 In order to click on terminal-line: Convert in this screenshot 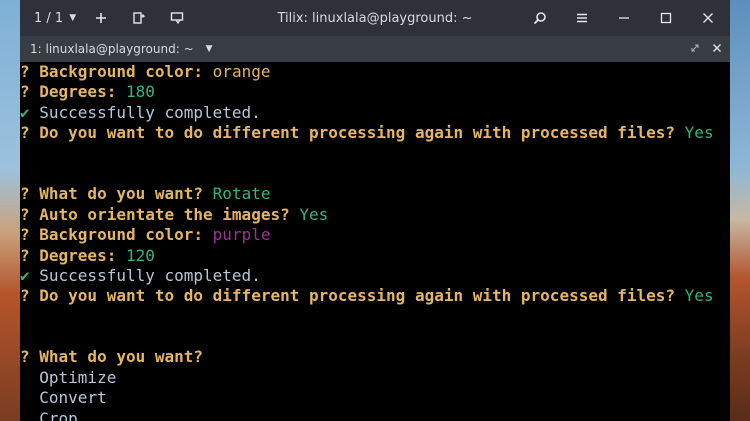, I will do `click(375, 398)`.